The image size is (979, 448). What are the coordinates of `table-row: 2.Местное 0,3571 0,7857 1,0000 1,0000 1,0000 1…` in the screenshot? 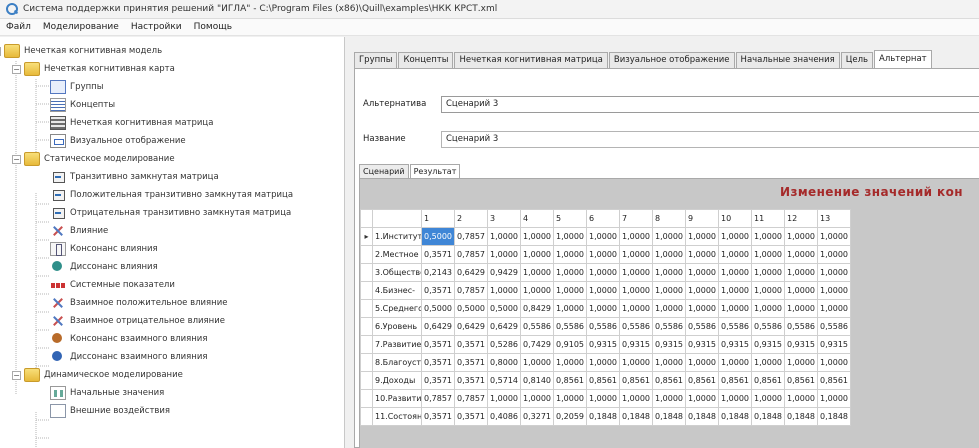 It's located at (605, 254).